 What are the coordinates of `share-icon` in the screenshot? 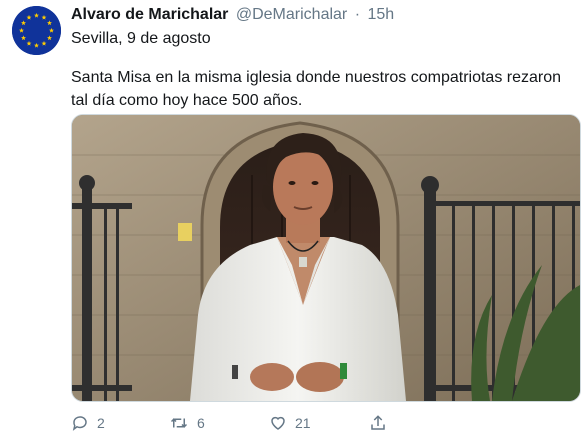 It's located at (378, 422).